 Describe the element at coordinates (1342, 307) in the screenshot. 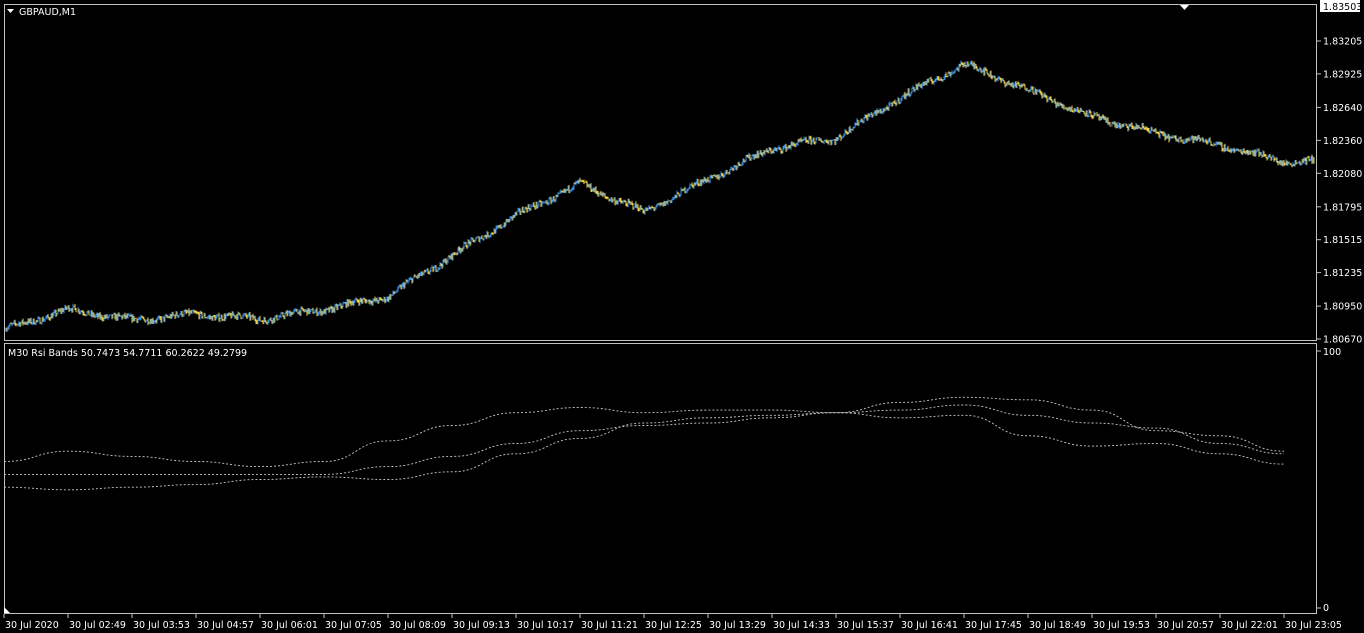

I see `price-axis-label: 1.80950` at that location.